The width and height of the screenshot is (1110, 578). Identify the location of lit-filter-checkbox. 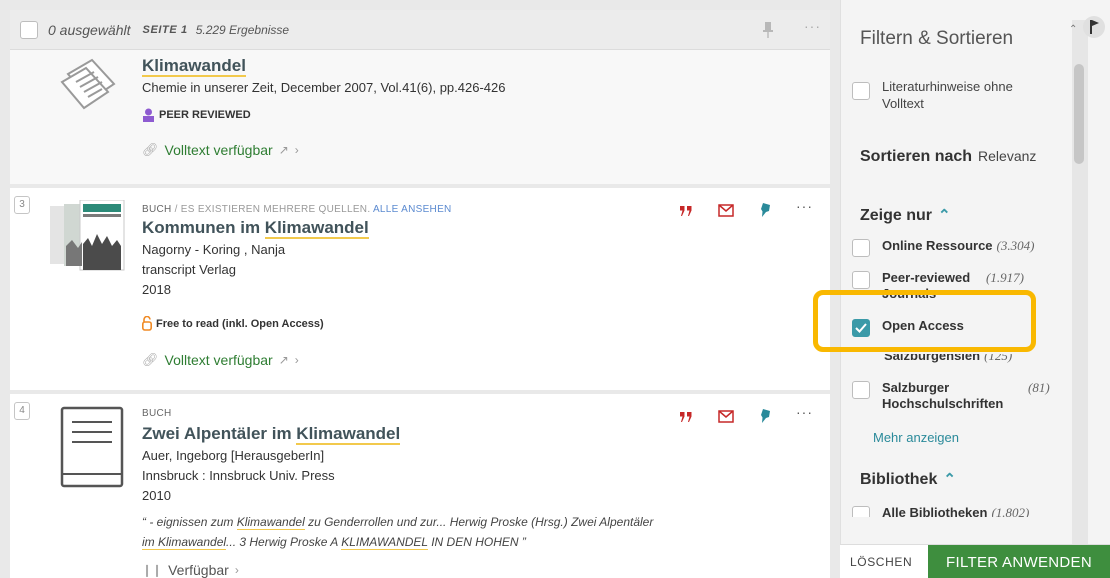
(861, 91).